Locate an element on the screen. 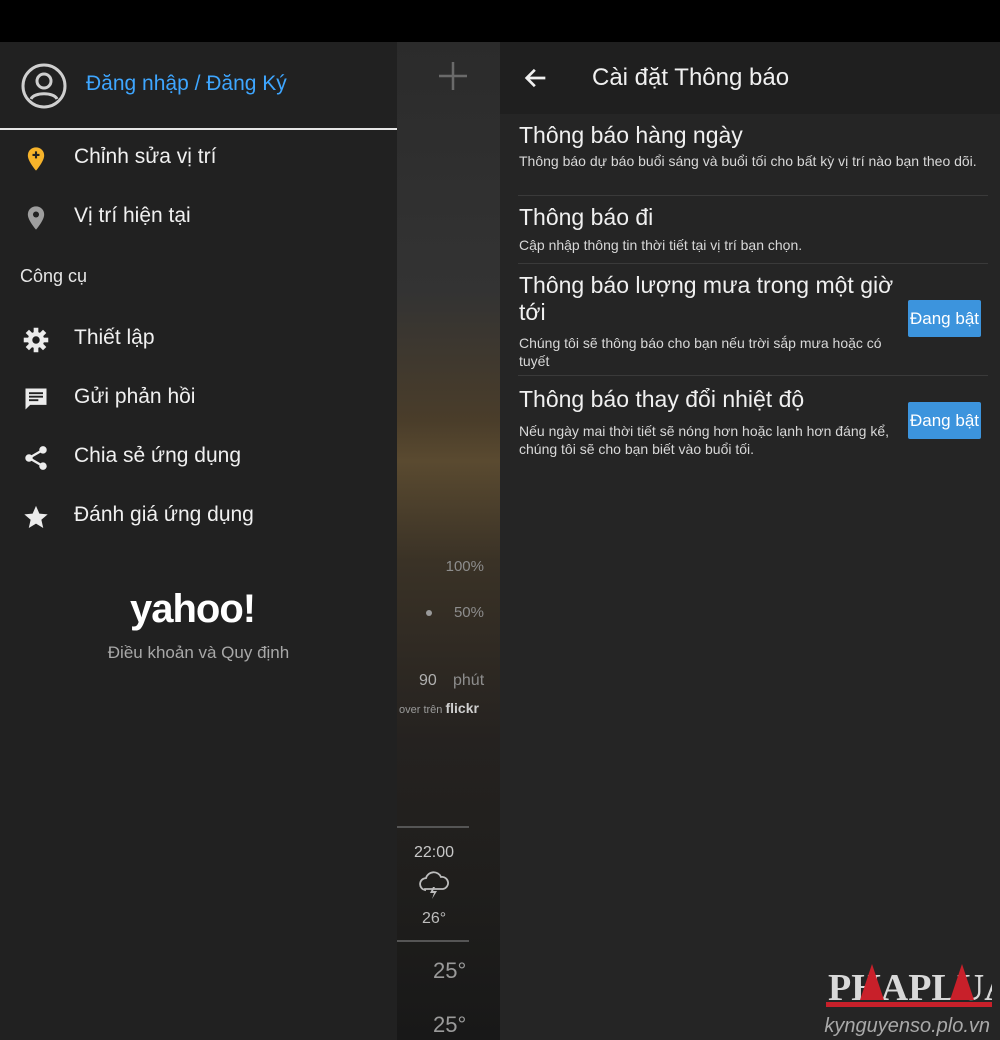  page-title: Cài đặt Thông báo is located at coordinates (691, 77).